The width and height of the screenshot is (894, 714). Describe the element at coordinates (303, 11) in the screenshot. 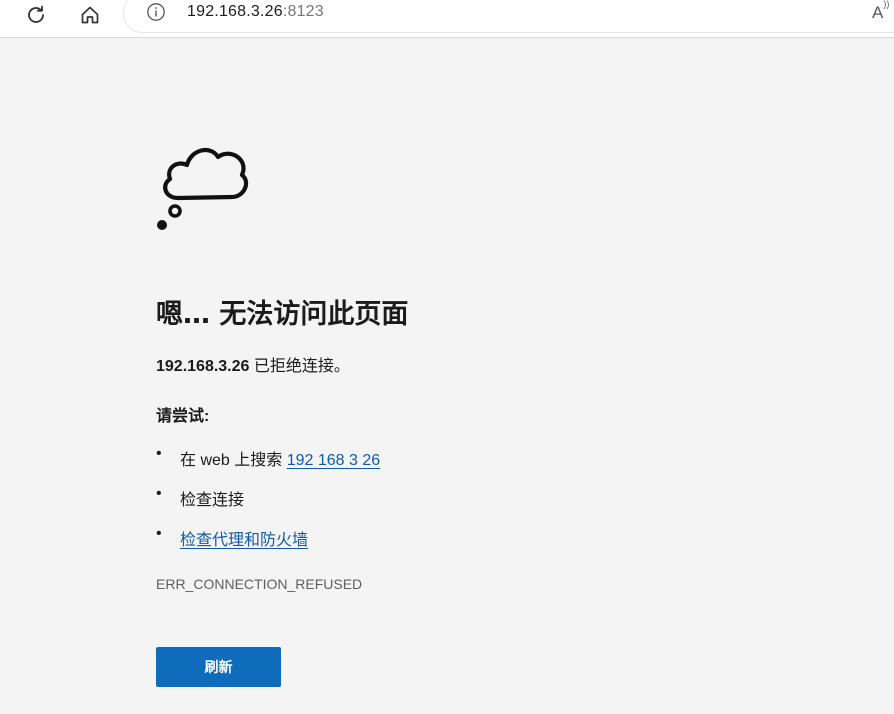

I see `url-port: :8123` at that location.